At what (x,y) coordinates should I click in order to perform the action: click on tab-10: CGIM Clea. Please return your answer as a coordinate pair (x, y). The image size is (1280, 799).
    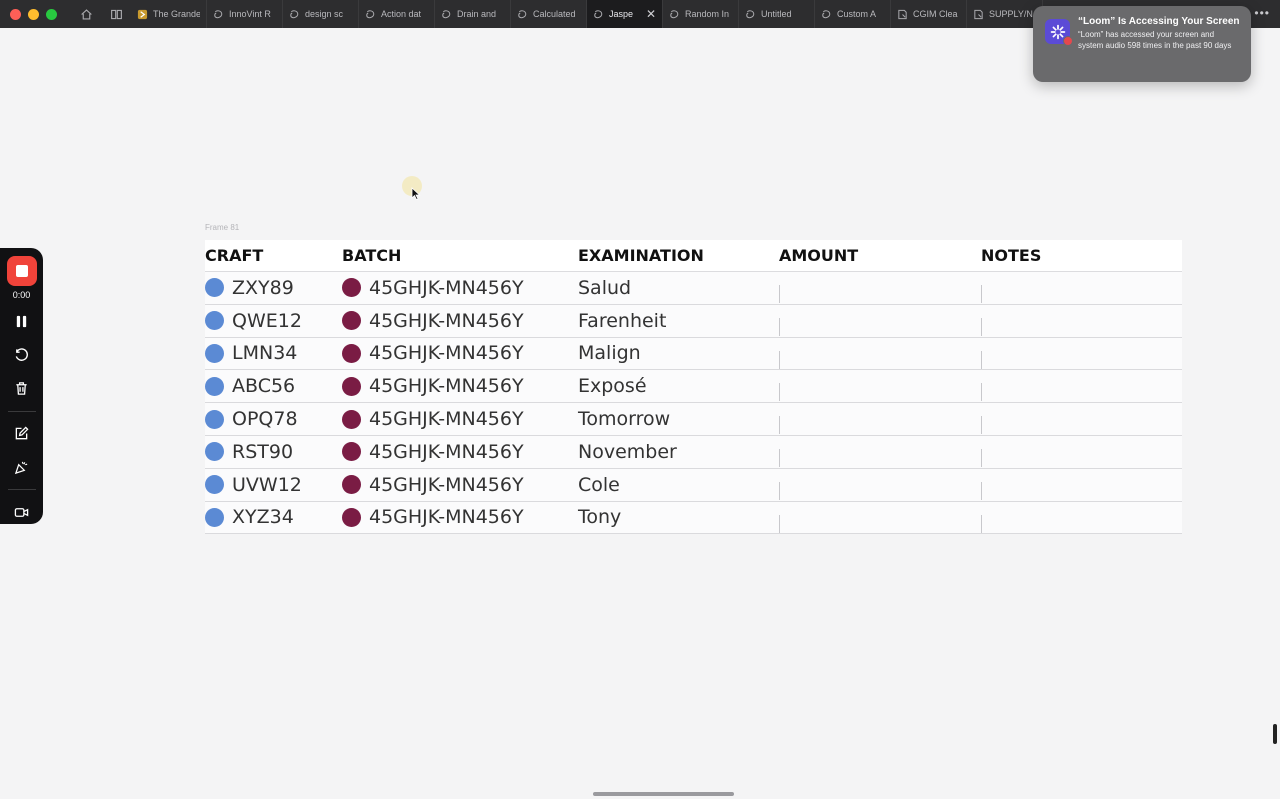
    Looking at the image, I should click on (929, 14).